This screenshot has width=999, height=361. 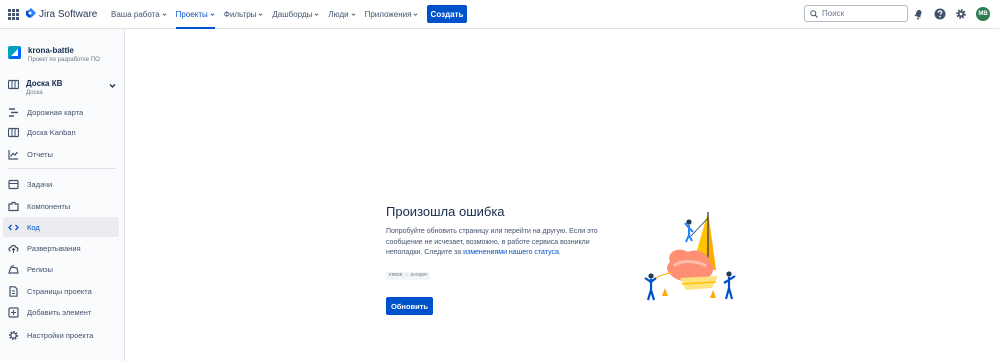 I want to click on jira-logo-icon, so click(x=31, y=13).